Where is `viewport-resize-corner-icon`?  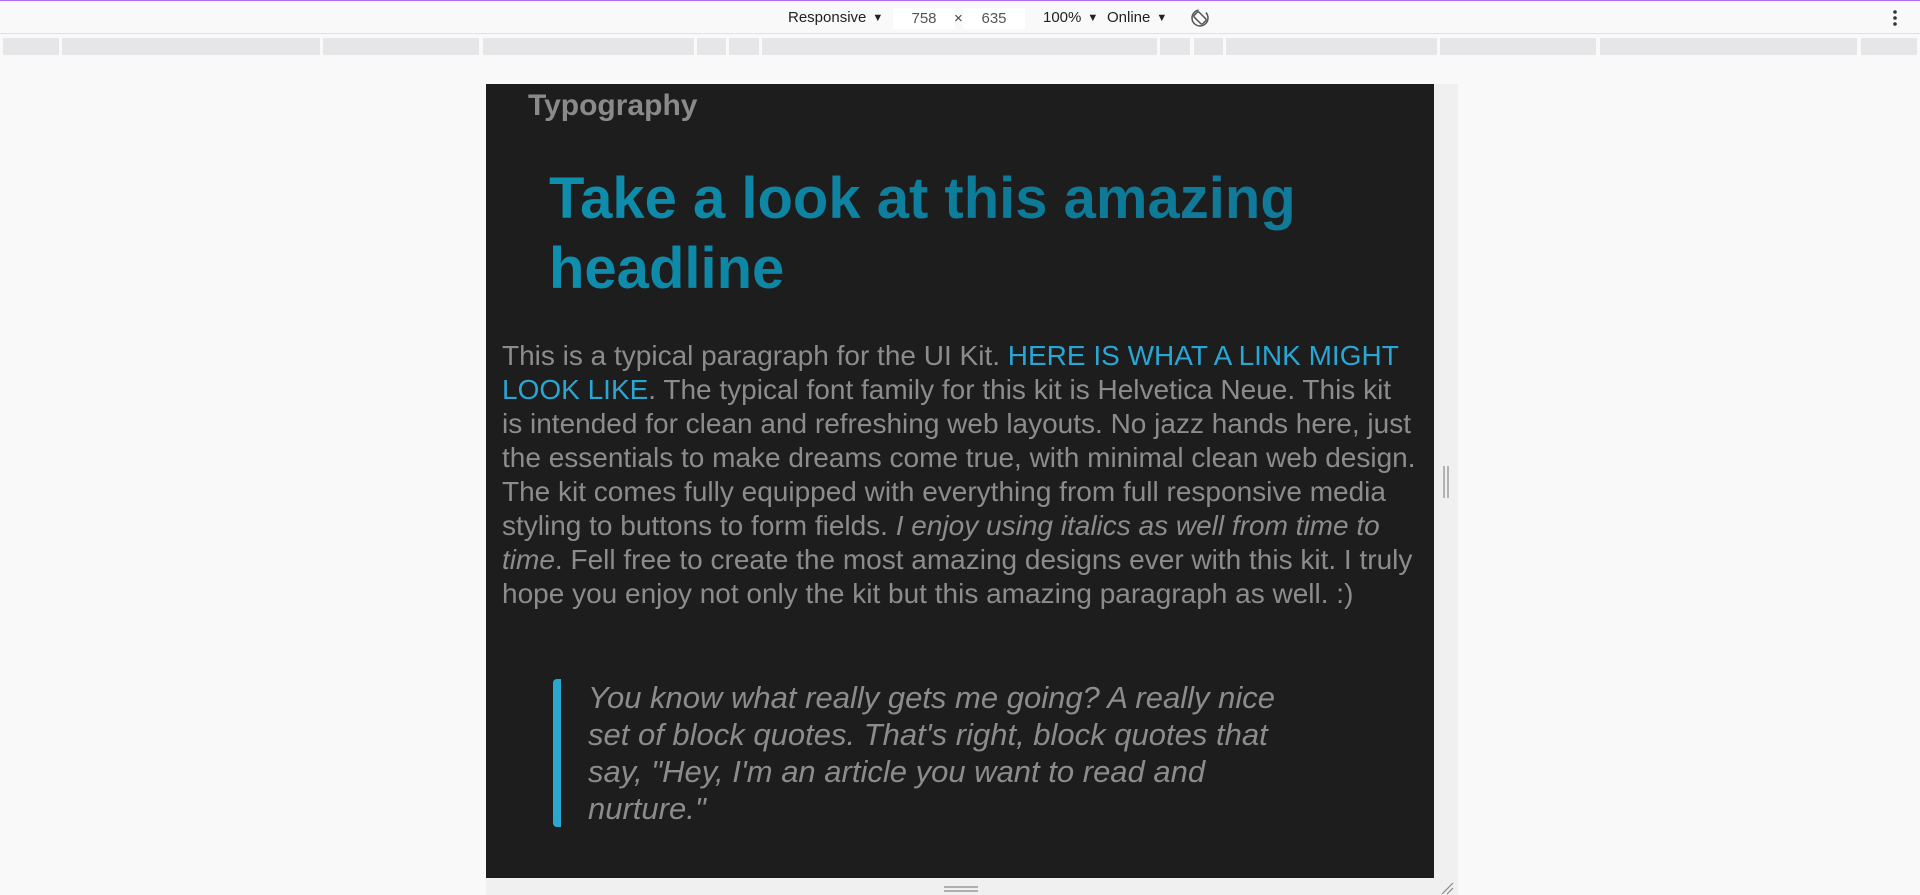 viewport-resize-corner-icon is located at coordinates (1447, 888).